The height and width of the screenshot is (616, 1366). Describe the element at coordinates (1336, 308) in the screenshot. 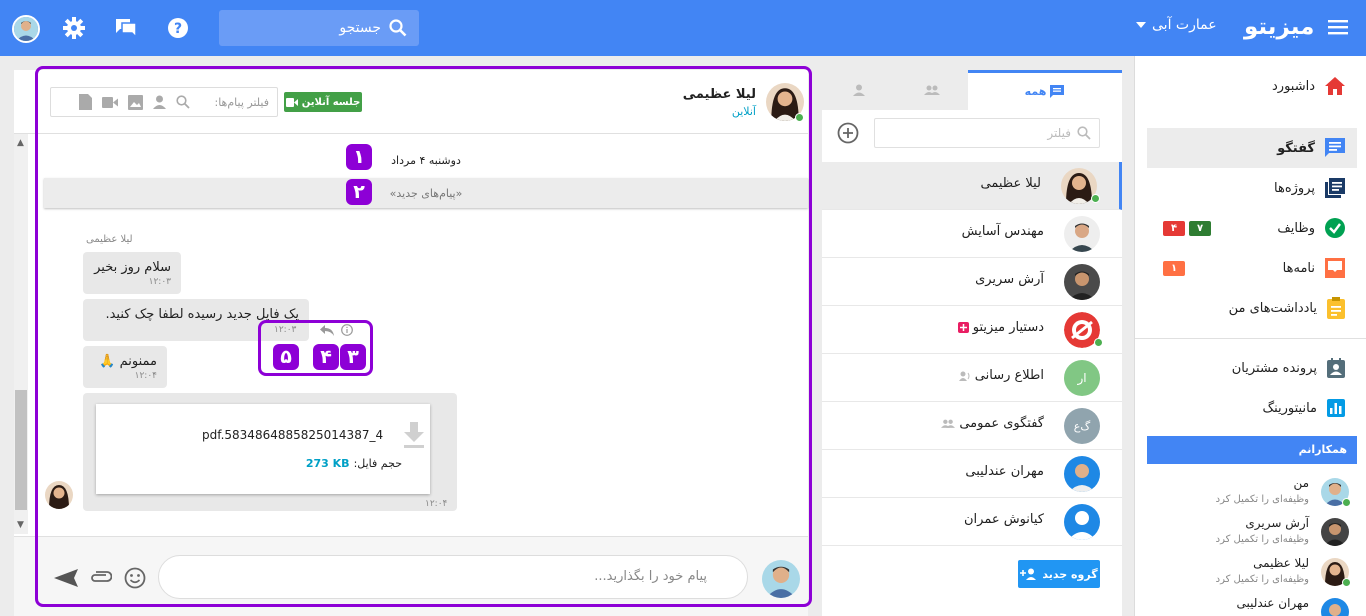

I see `notes-icon` at that location.